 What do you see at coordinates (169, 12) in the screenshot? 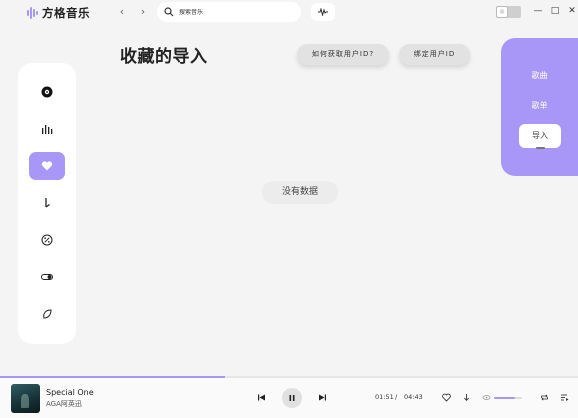
I see `search-icon` at bounding box center [169, 12].